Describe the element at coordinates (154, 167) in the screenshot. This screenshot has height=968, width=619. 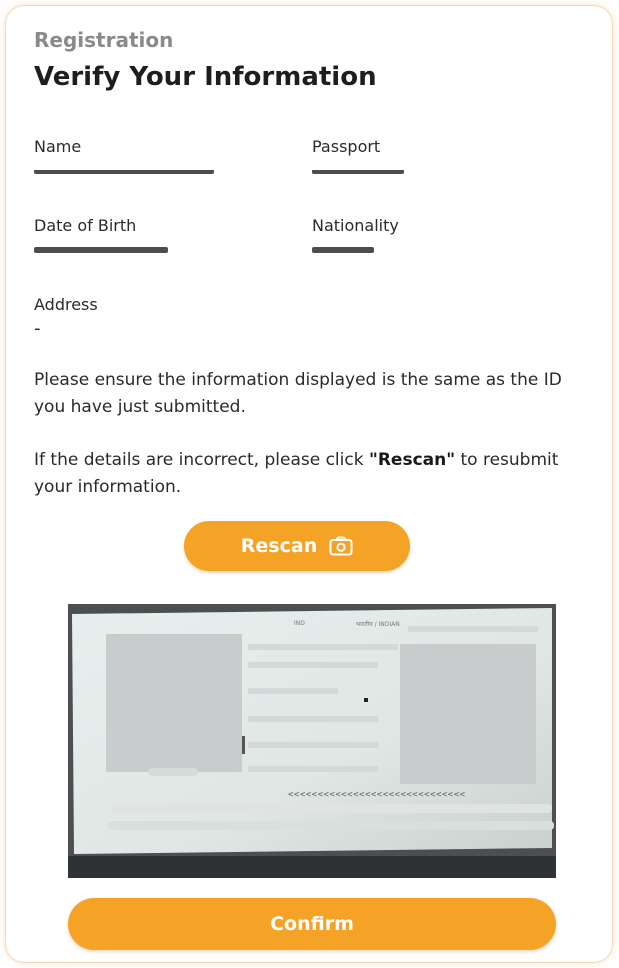
I see `name-value-redacted` at that location.